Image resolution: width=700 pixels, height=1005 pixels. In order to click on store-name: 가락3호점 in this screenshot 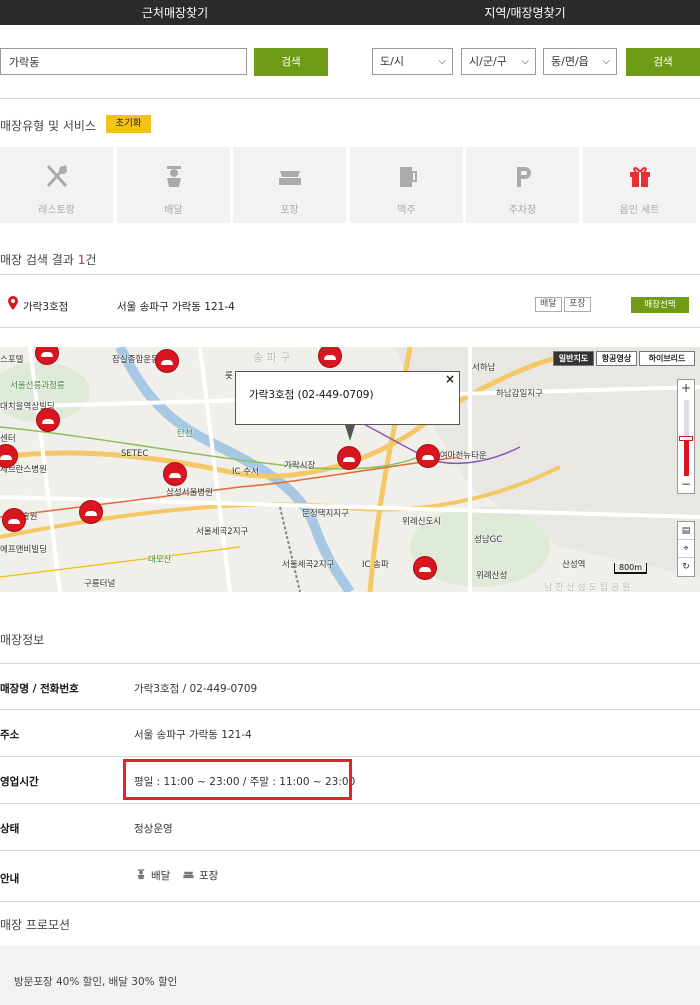, I will do `click(45, 306)`.